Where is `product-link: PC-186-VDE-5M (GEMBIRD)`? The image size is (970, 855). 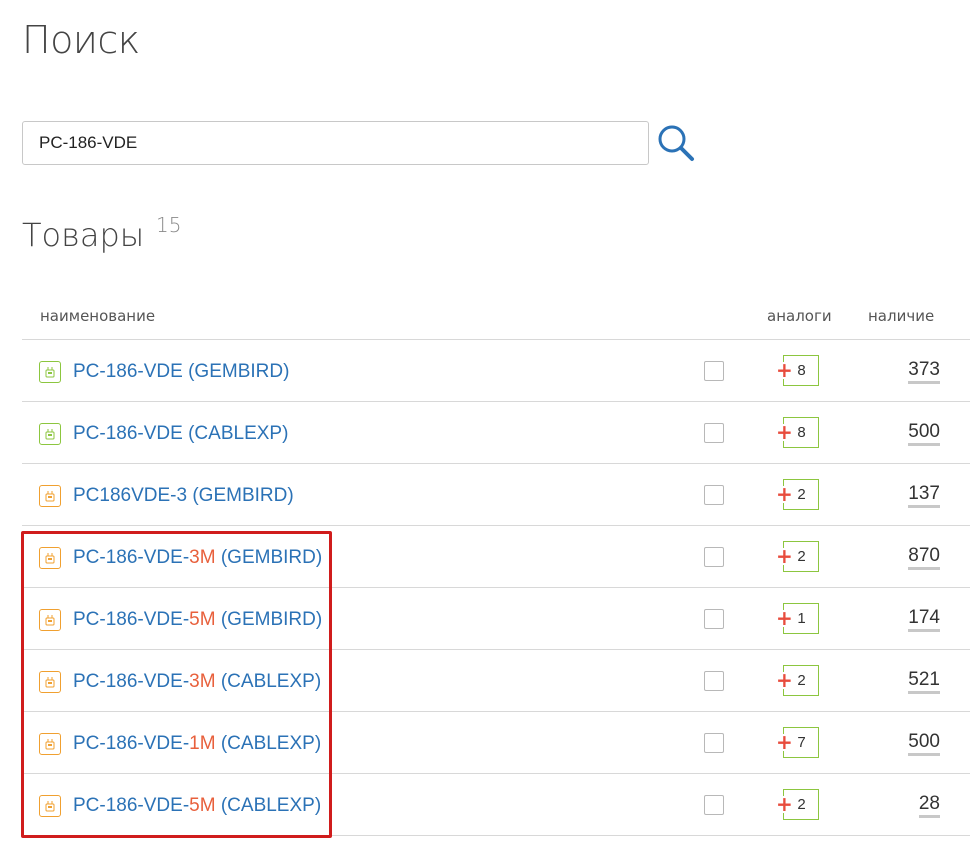
product-link: PC-186-VDE-5M (GEMBIRD) is located at coordinates (197, 620).